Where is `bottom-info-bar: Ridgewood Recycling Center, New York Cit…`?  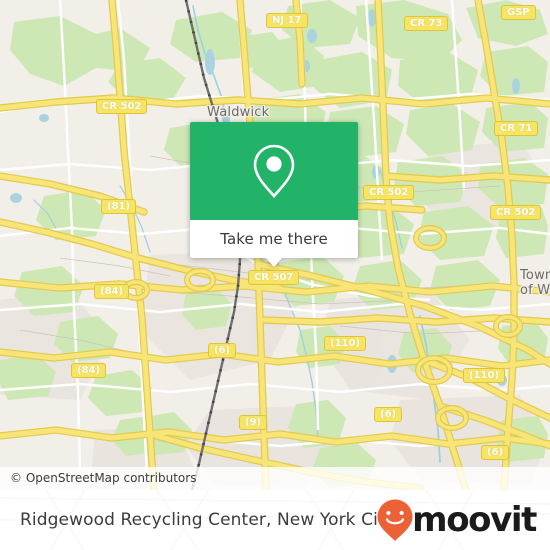 bottom-info-bar: Ridgewood Recycling Center, New York Cit… is located at coordinates (275, 520).